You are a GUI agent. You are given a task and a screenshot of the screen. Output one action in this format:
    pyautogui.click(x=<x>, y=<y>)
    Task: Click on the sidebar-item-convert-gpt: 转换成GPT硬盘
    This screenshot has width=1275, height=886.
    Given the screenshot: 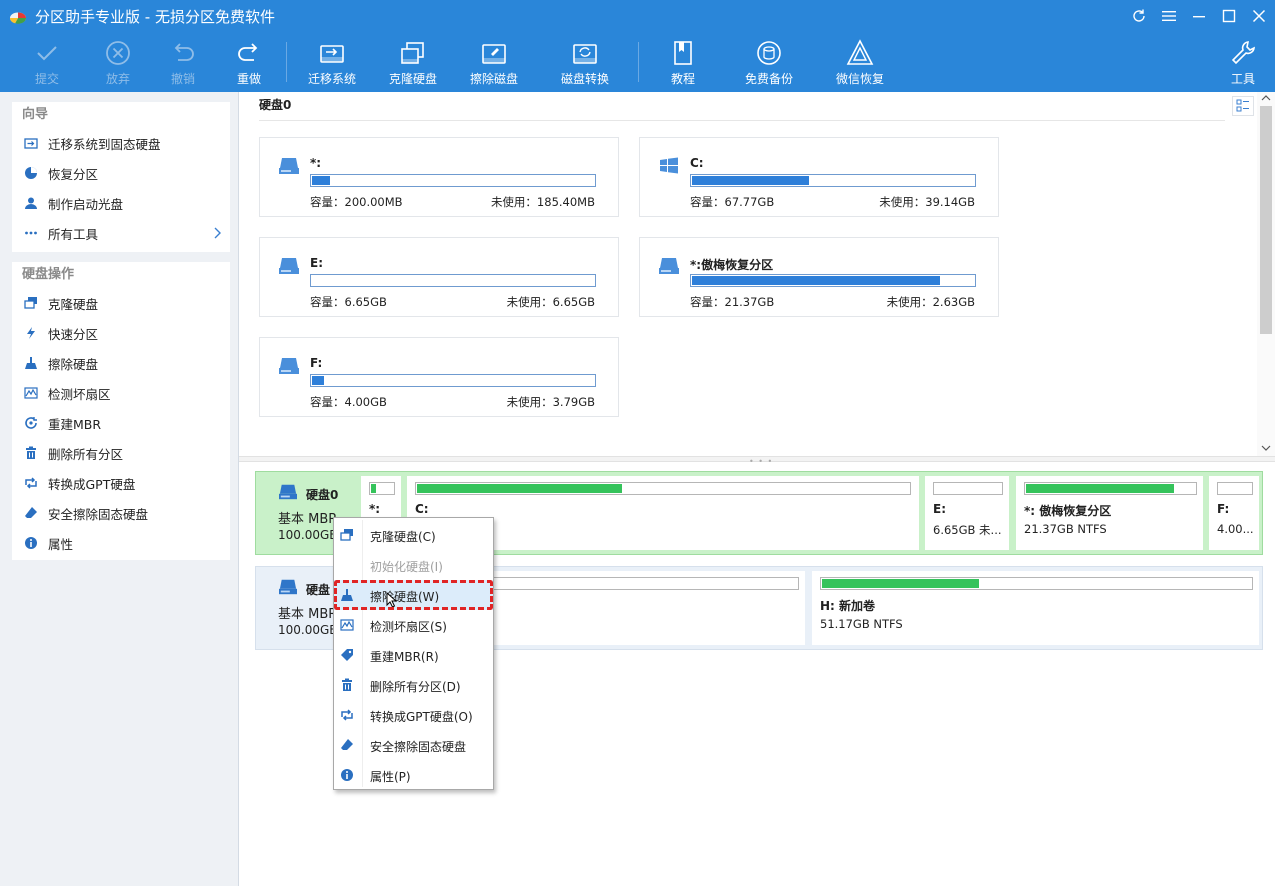 What is the action you would take?
    pyautogui.click(x=121, y=483)
    